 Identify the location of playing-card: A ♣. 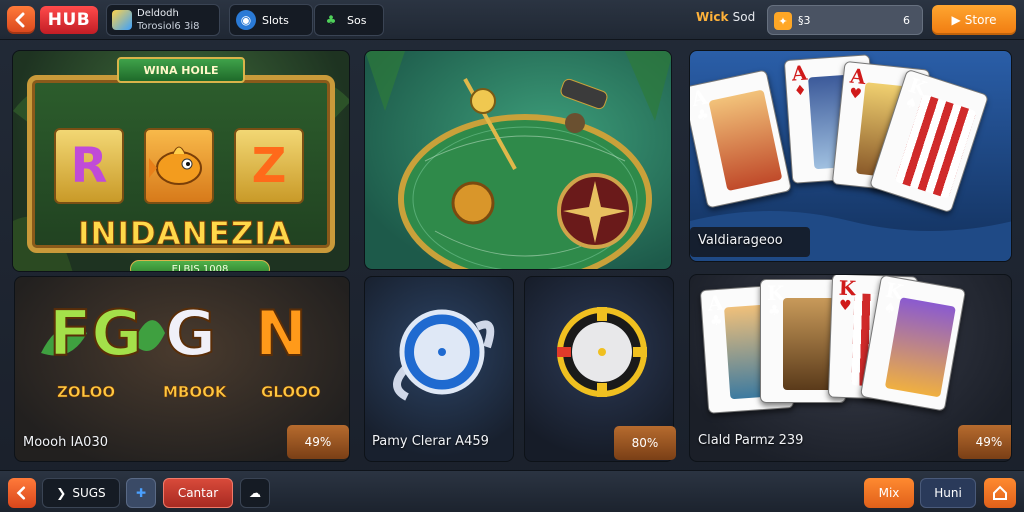
(741, 139).